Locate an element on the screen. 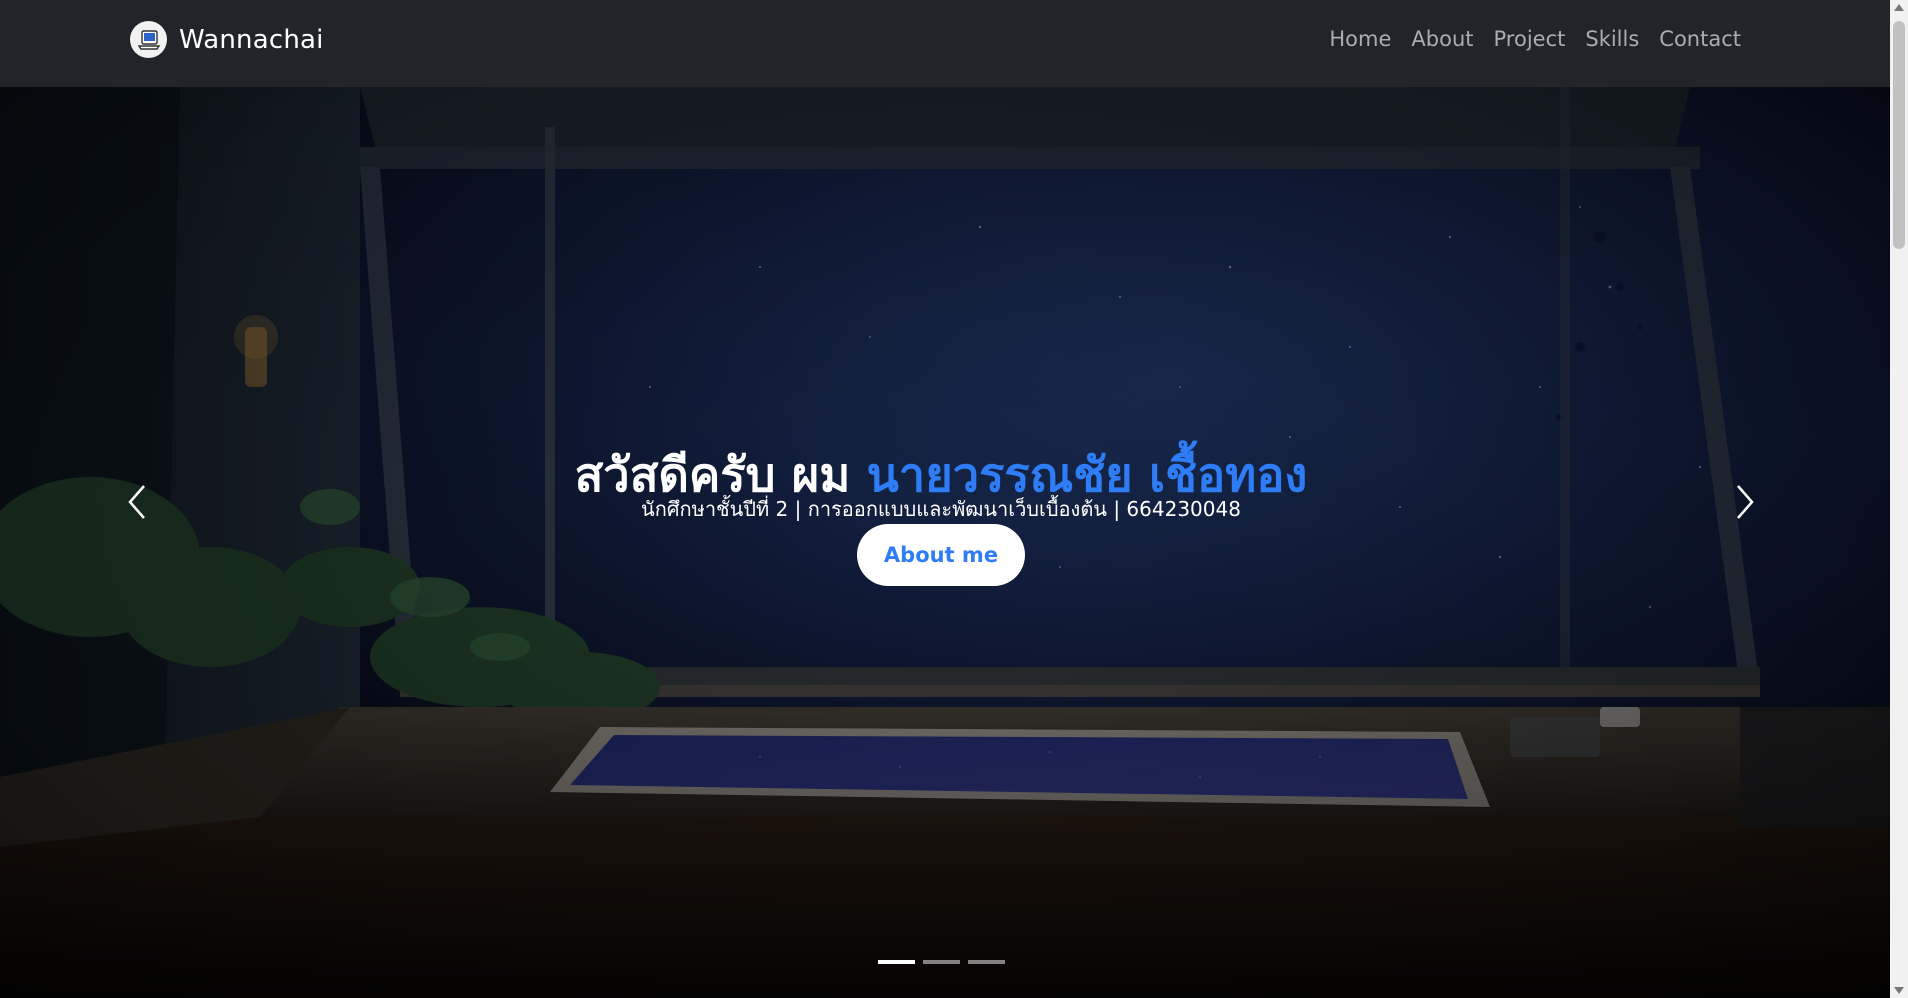  scroll-up-arrow-icon is located at coordinates (1899, 7).